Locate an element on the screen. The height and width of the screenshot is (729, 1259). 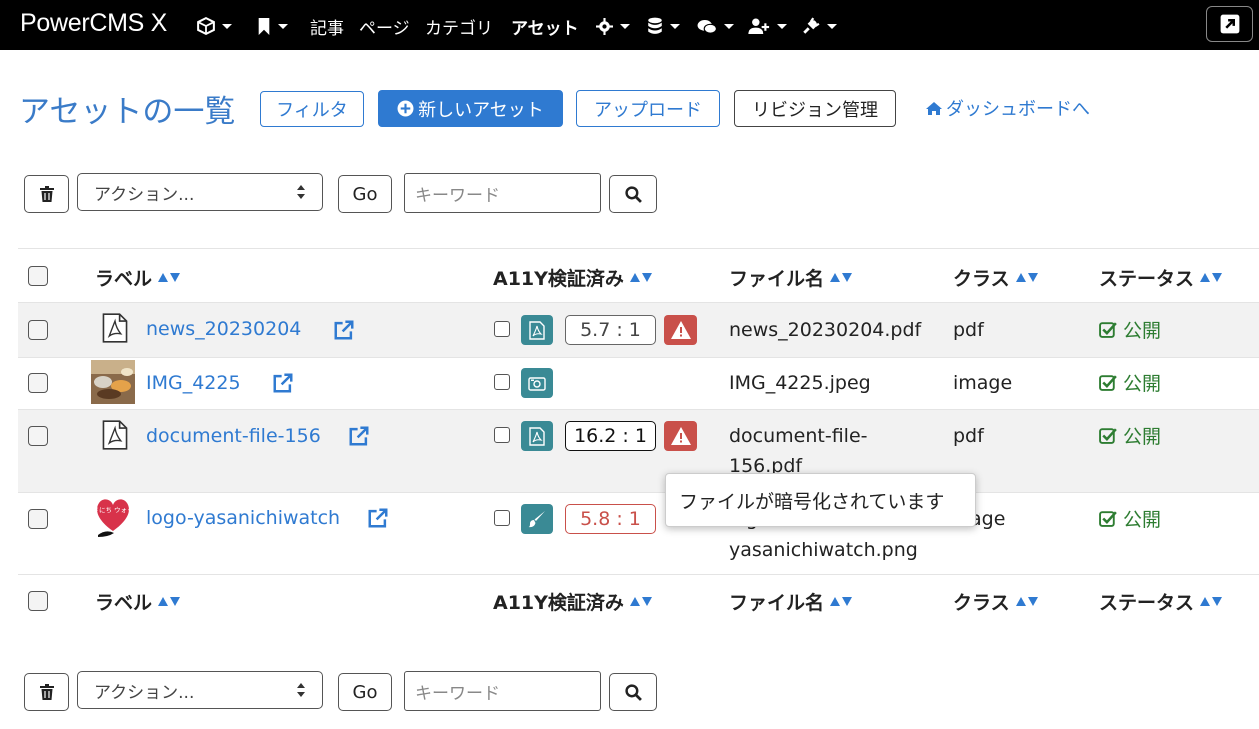
bookmark-icon is located at coordinates (264, 26).